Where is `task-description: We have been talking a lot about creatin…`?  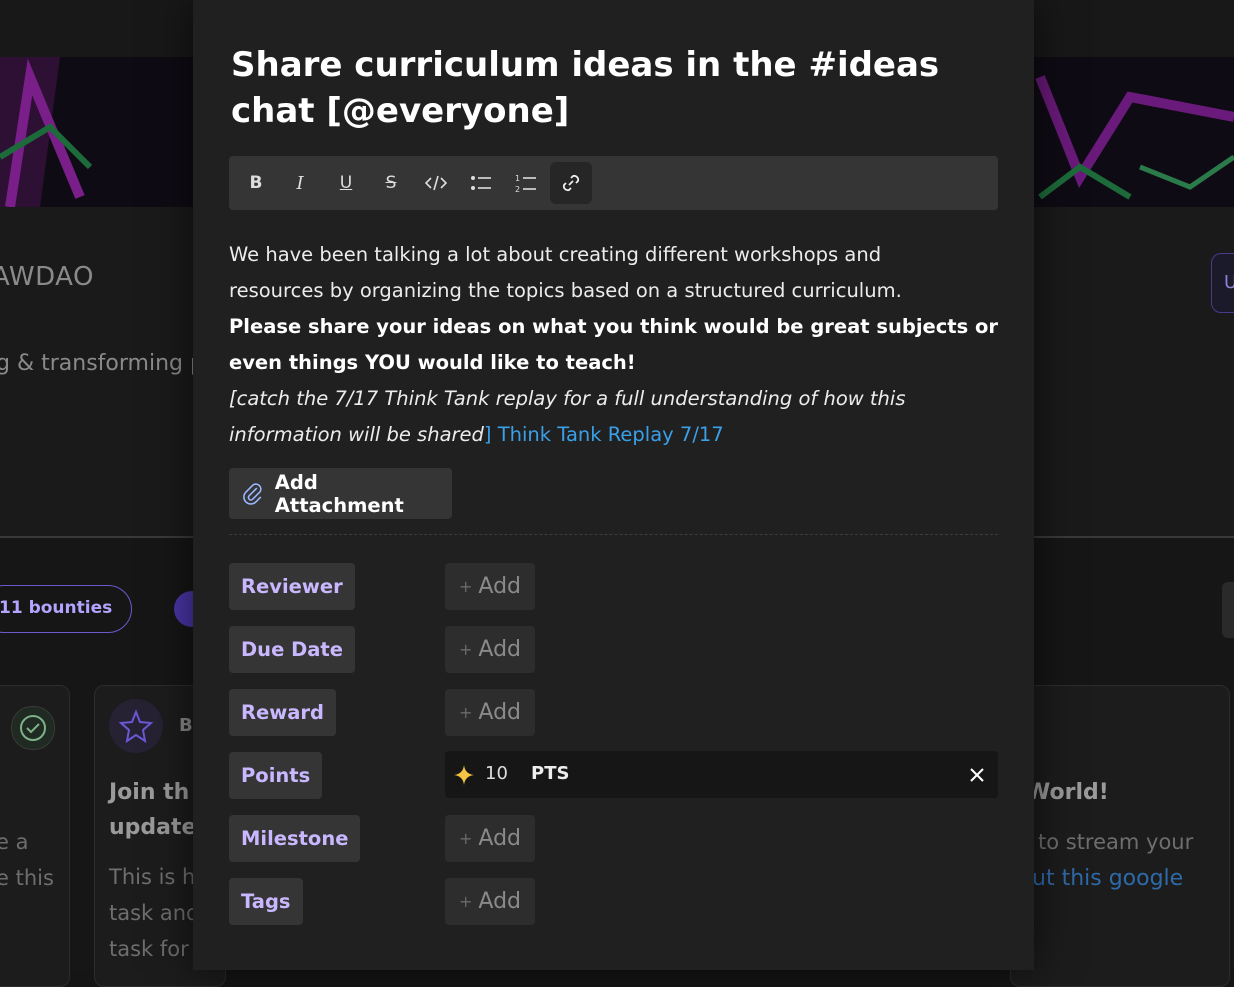 task-description: We have been talking a lot about creatin… is located at coordinates (619, 345).